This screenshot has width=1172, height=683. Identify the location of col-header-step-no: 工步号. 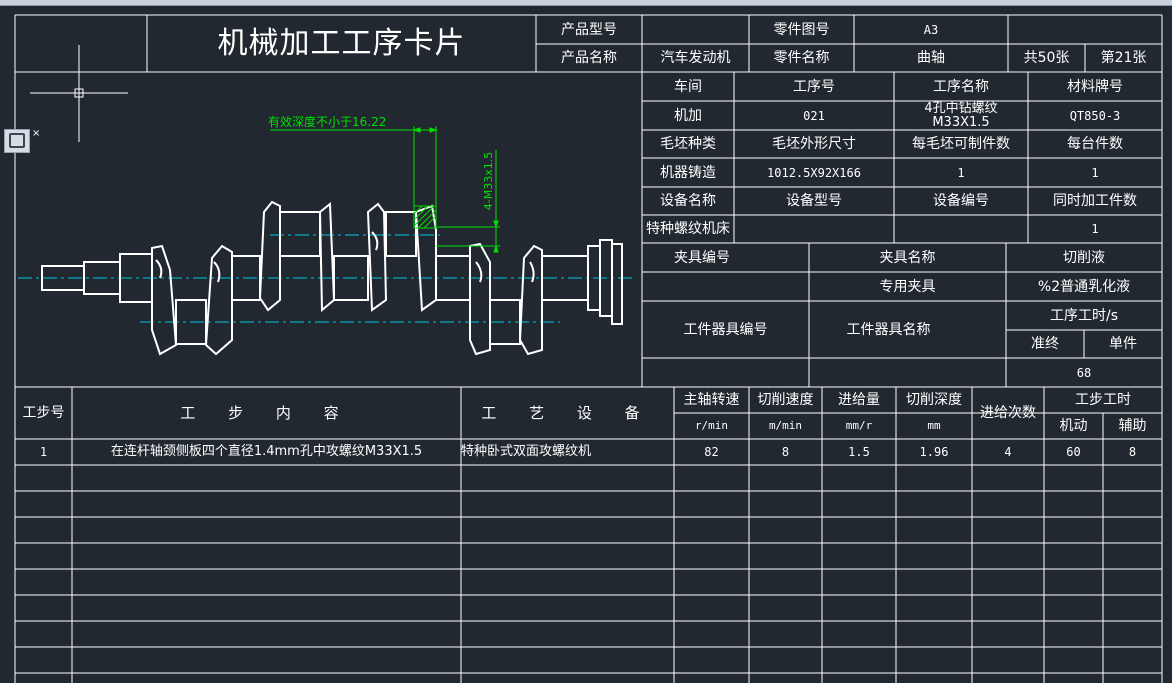
(43, 413).